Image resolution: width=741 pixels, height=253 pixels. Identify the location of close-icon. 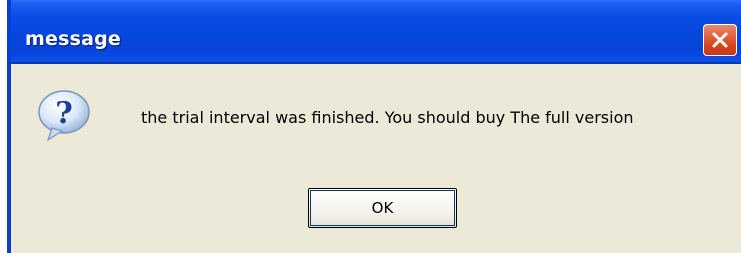
(720, 40).